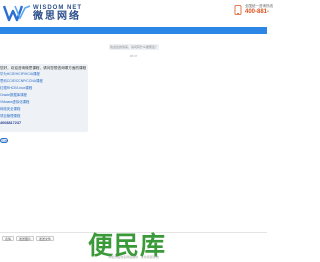  I want to click on course-option-cisco: 思科CCIE/CCNP/CCNA课程, so click(43, 81).